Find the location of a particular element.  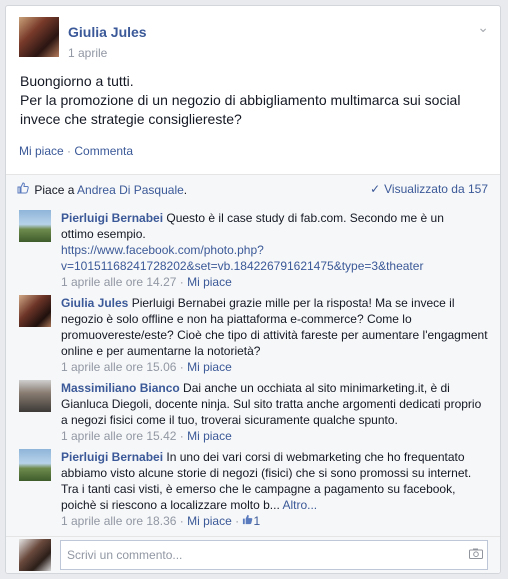

chevron-down-icon: ⌄ is located at coordinates (483, 27).